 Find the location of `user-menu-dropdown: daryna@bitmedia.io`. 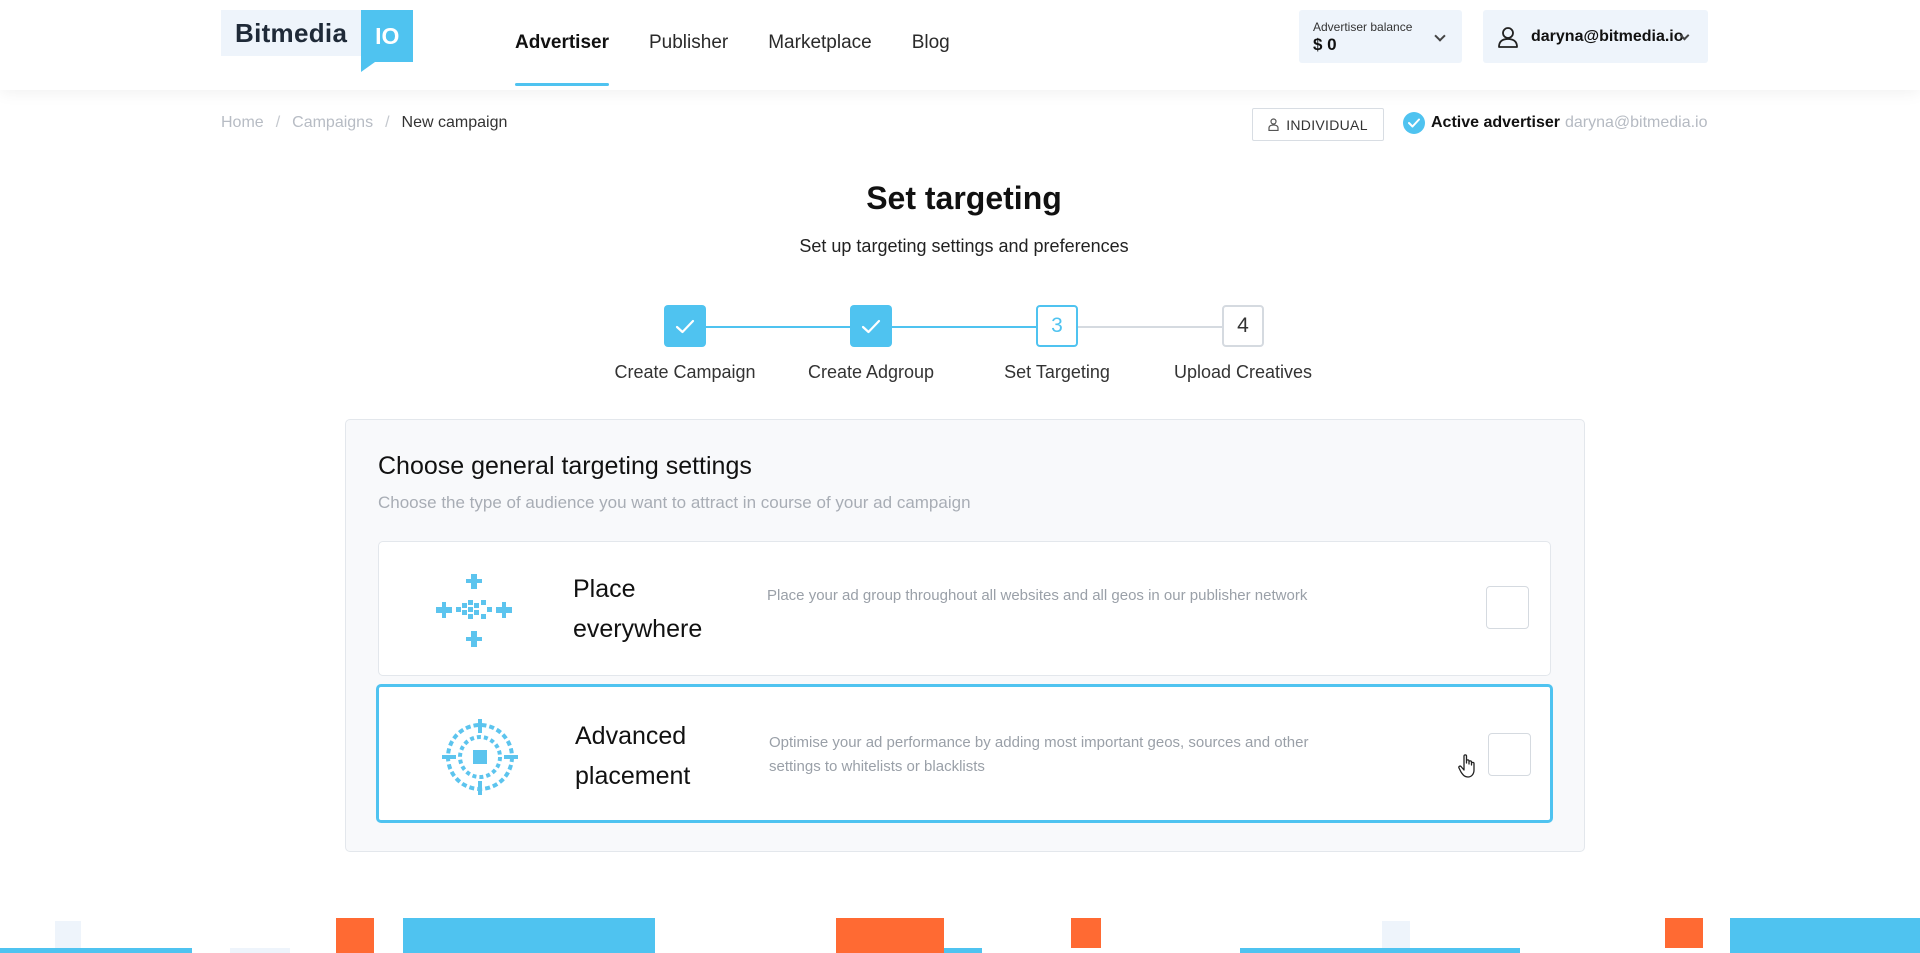

user-menu-dropdown: daryna@bitmedia.io is located at coordinates (1595, 36).